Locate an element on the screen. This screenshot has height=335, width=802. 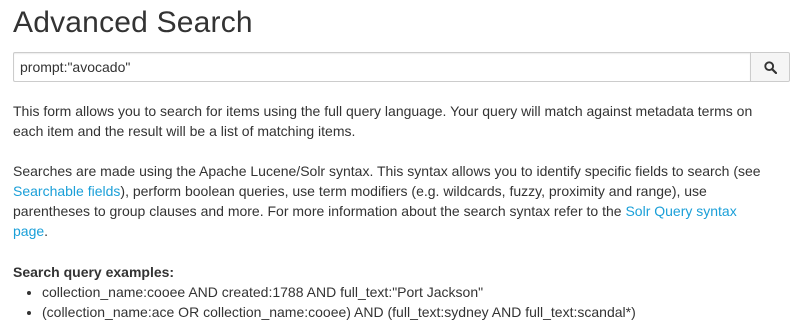
search-button is located at coordinates (770, 67).